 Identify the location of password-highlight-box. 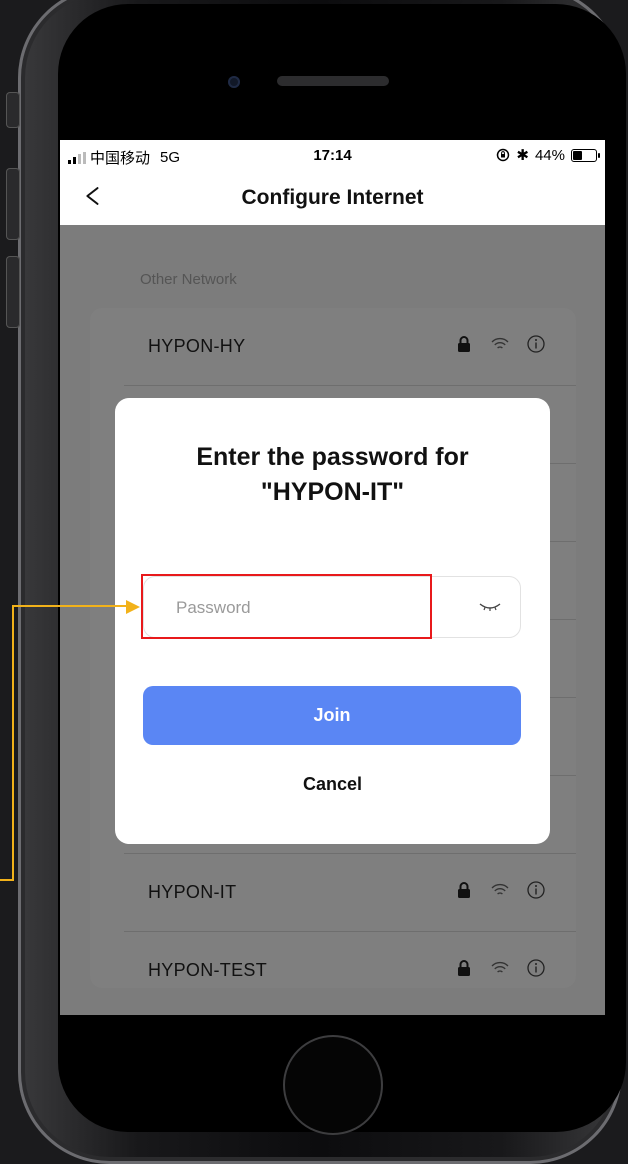
(286, 606).